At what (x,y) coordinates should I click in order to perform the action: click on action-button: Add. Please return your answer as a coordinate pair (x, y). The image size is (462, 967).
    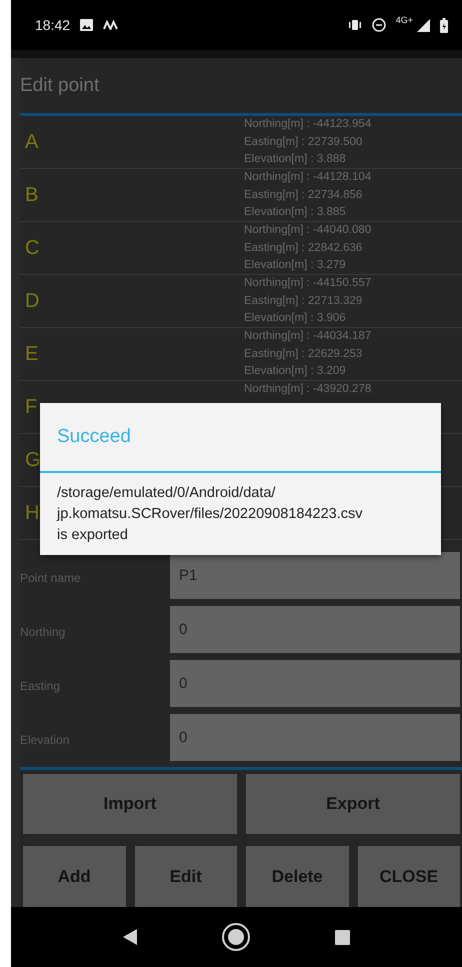
    Looking at the image, I should click on (74, 877).